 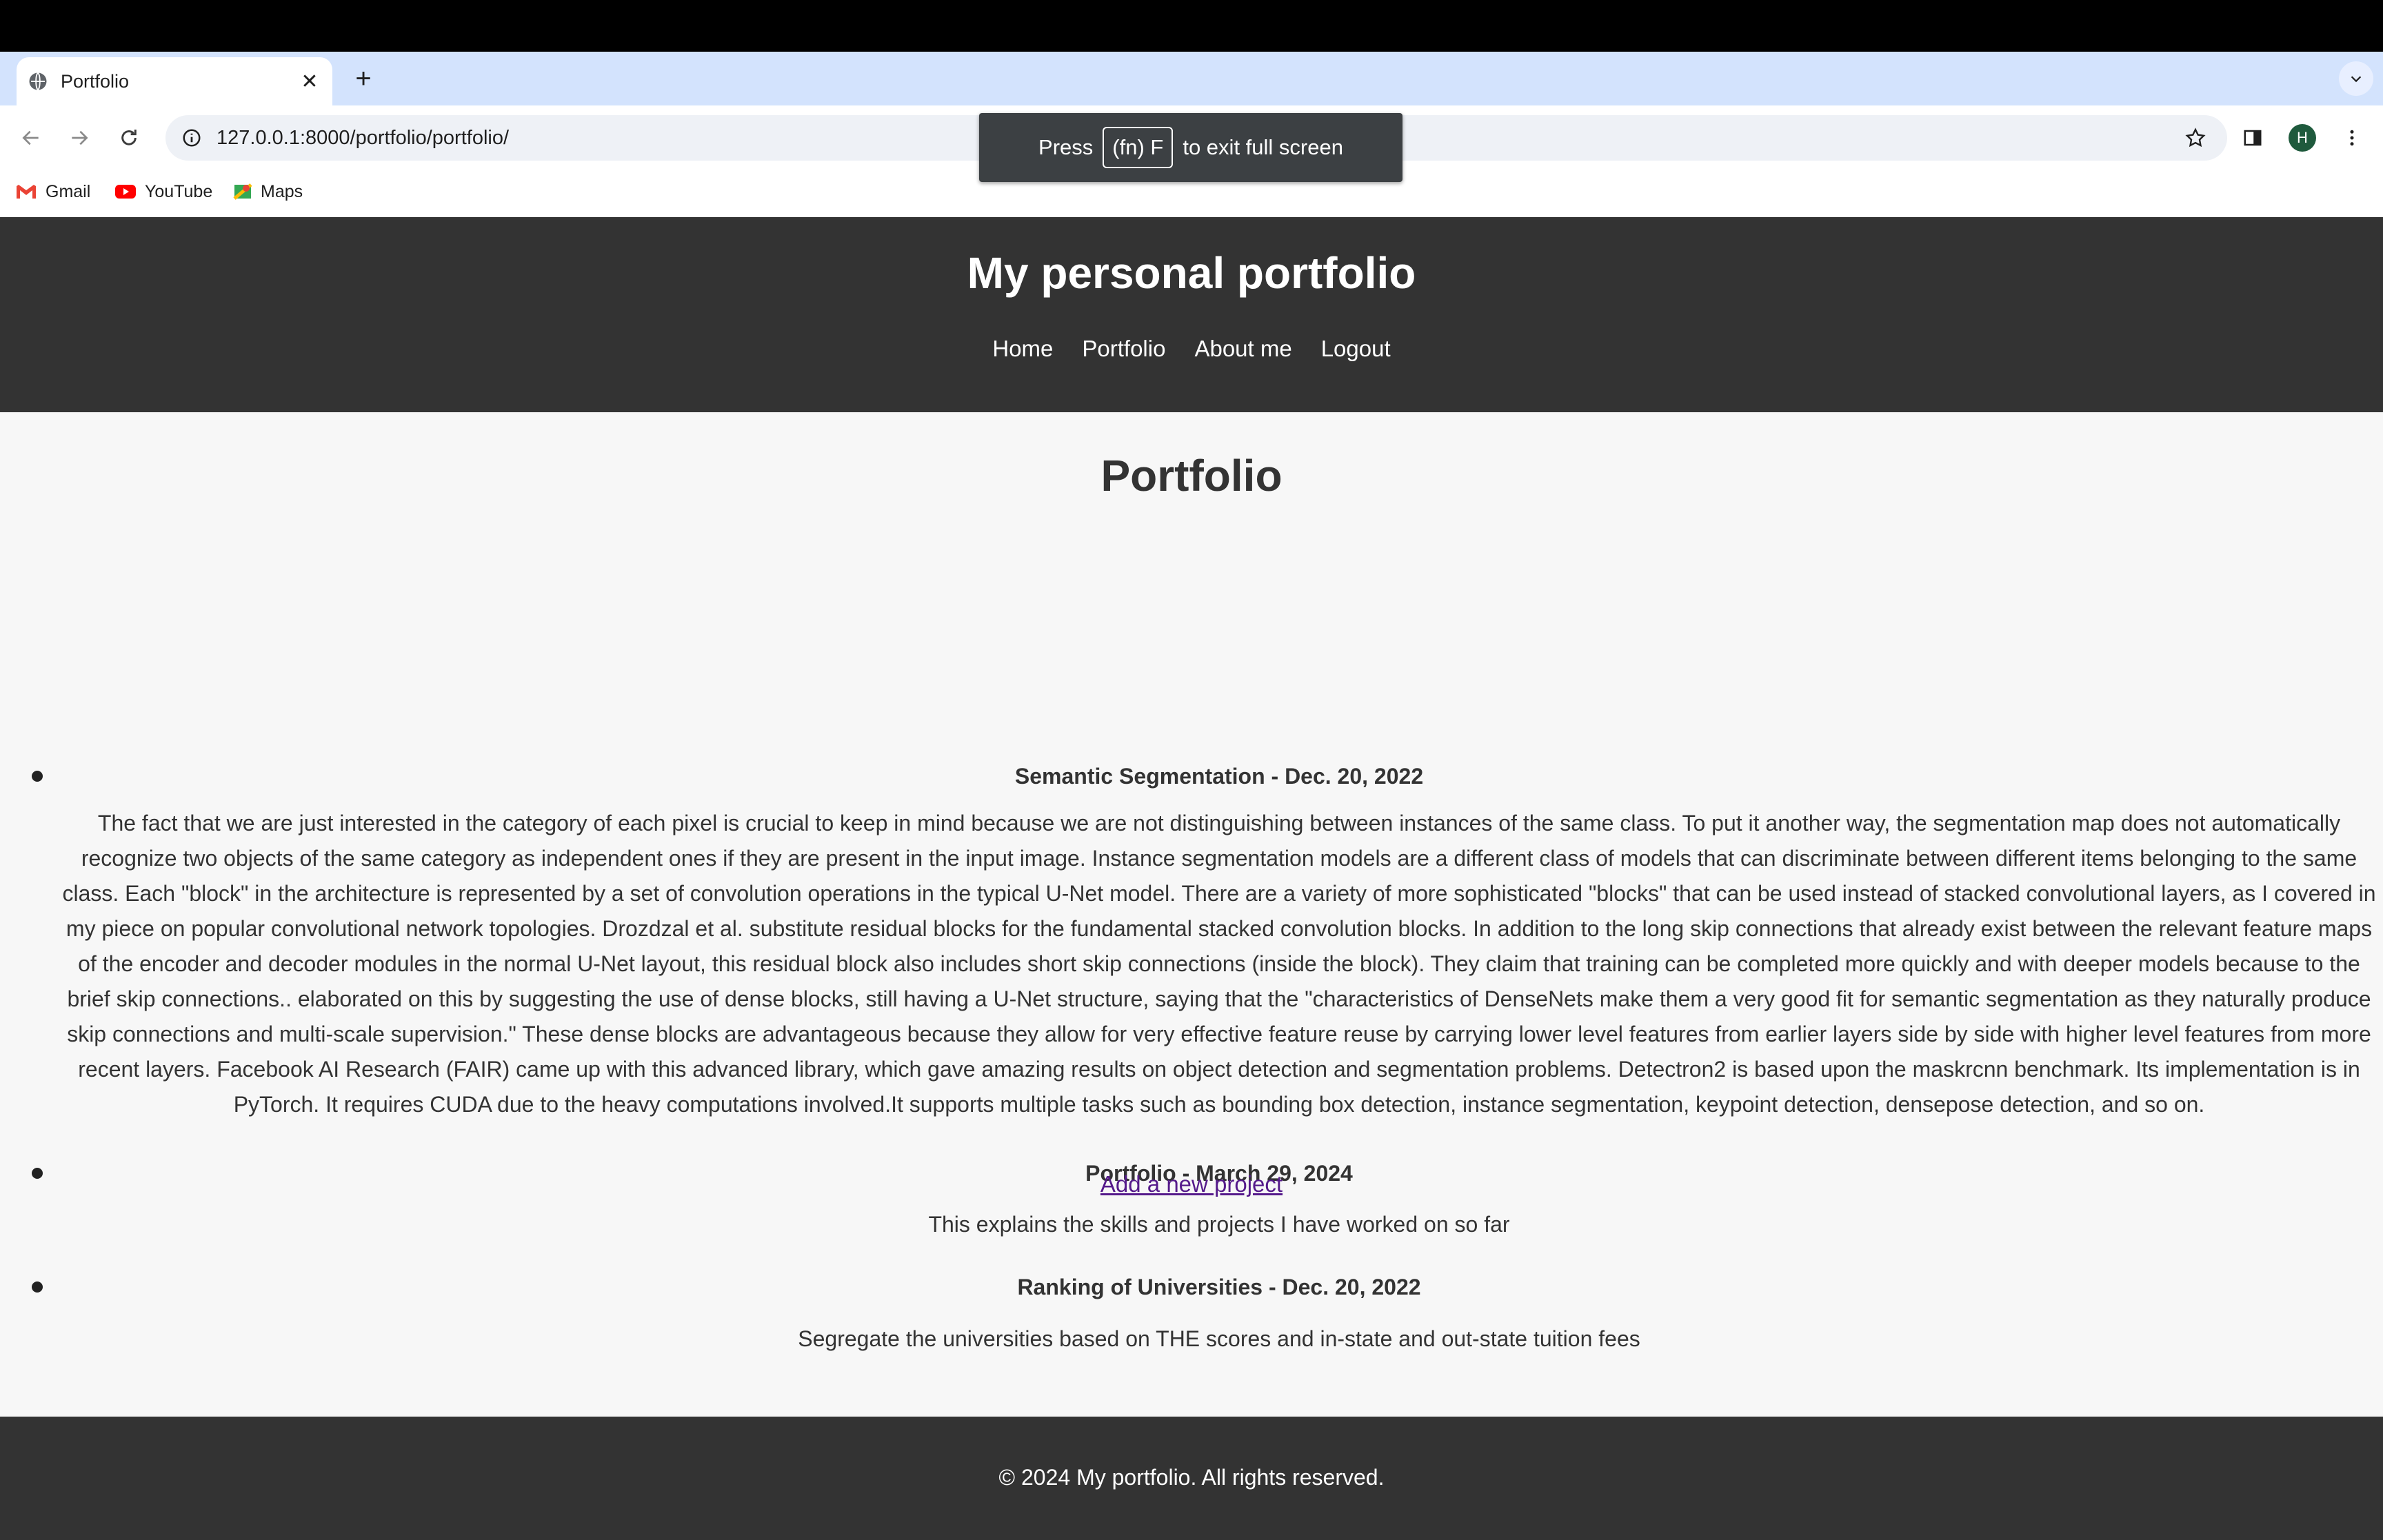 What do you see at coordinates (242, 192) in the screenshot?
I see `maps-icon` at bounding box center [242, 192].